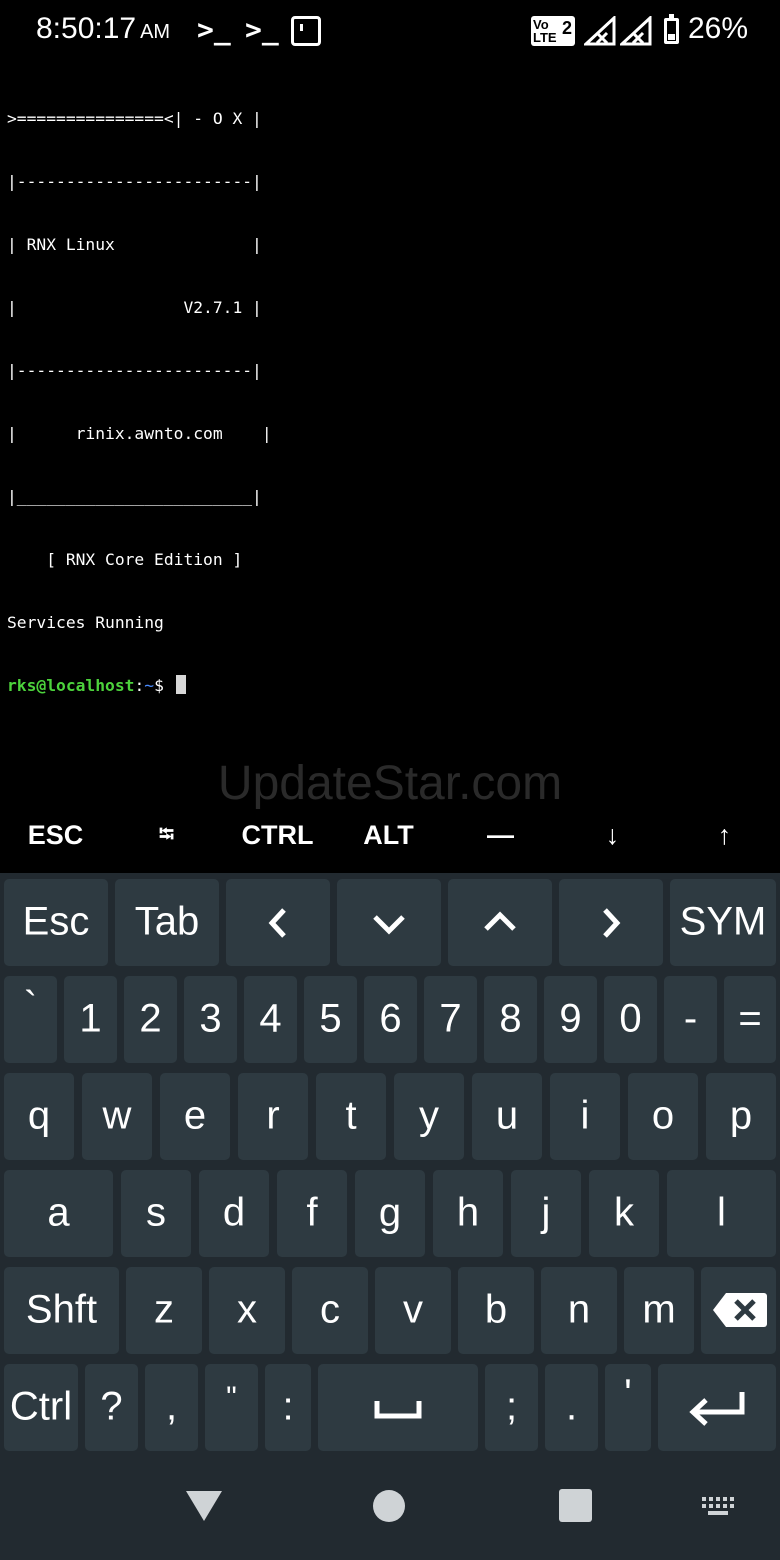 Image resolution: width=780 pixels, height=1560 pixels. What do you see at coordinates (55, 836) in the screenshot?
I see `extra-key-esc: ESC` at bounding box center [55, 836].